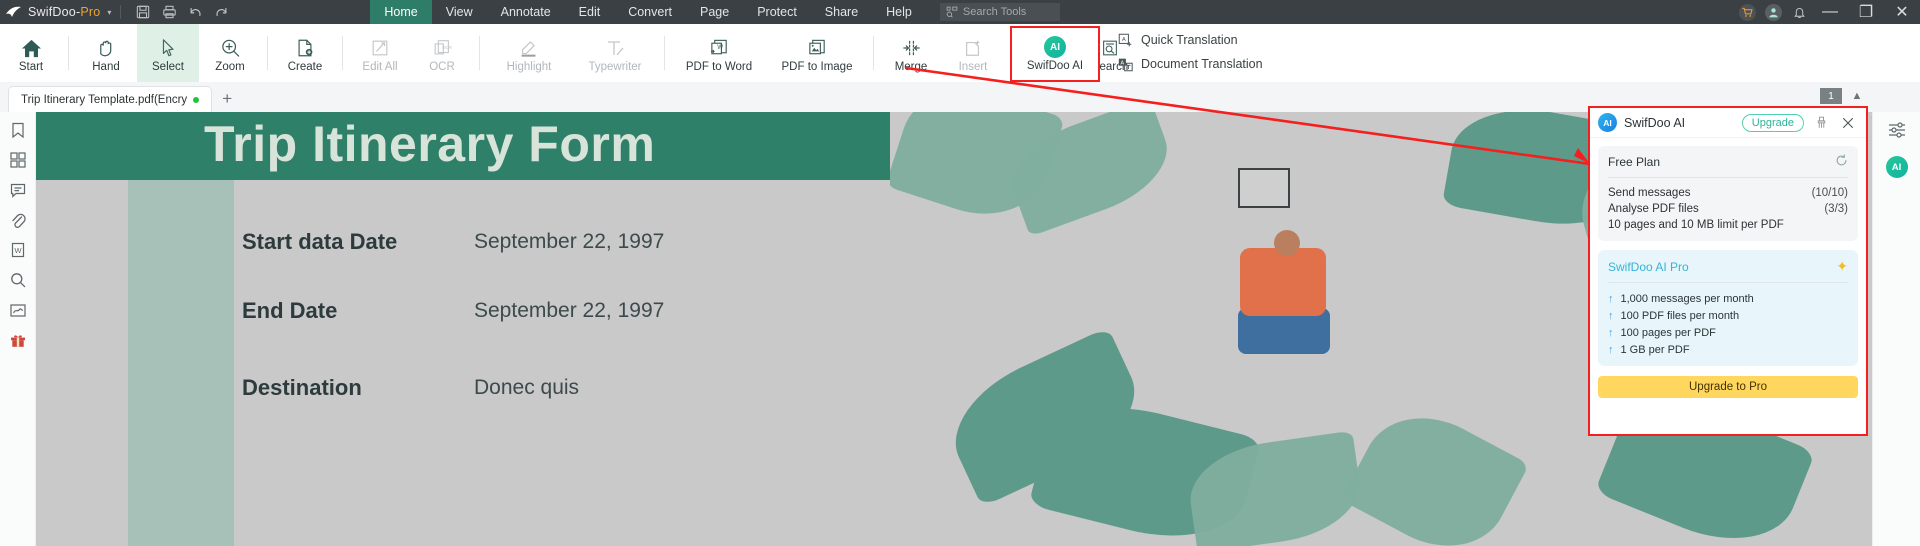 Image resolution: width=1920 pixels, height=546 pixels. I want to click on quick-translation-item: A Quick Translation, so click(1190, 40).